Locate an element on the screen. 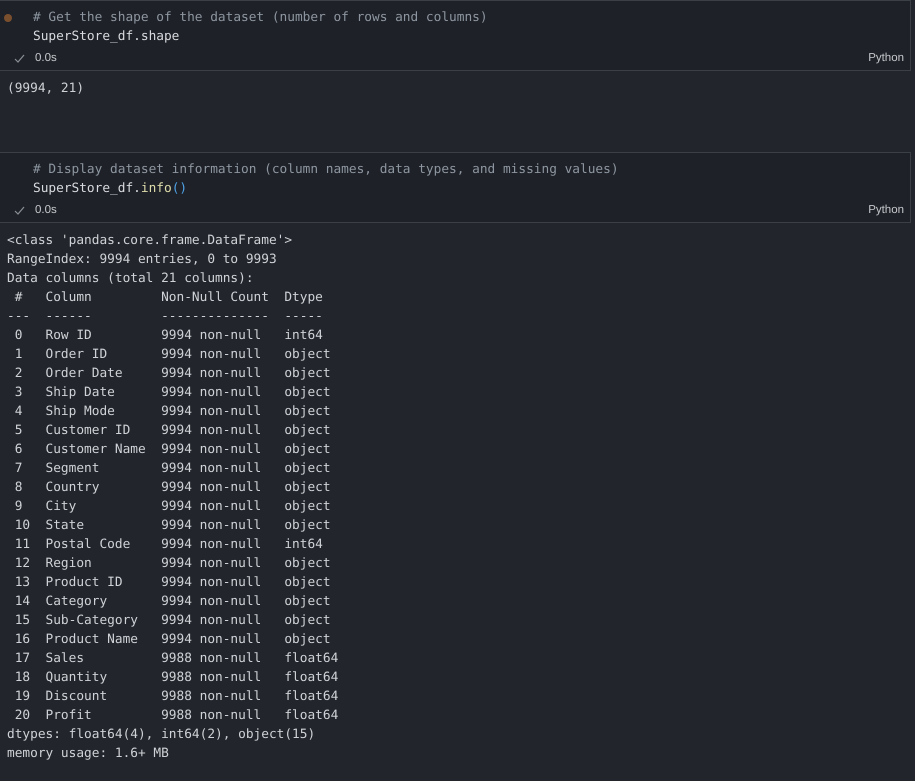  output-line: memory usage: 1.6+ MB is located at coordinates (88, 754).